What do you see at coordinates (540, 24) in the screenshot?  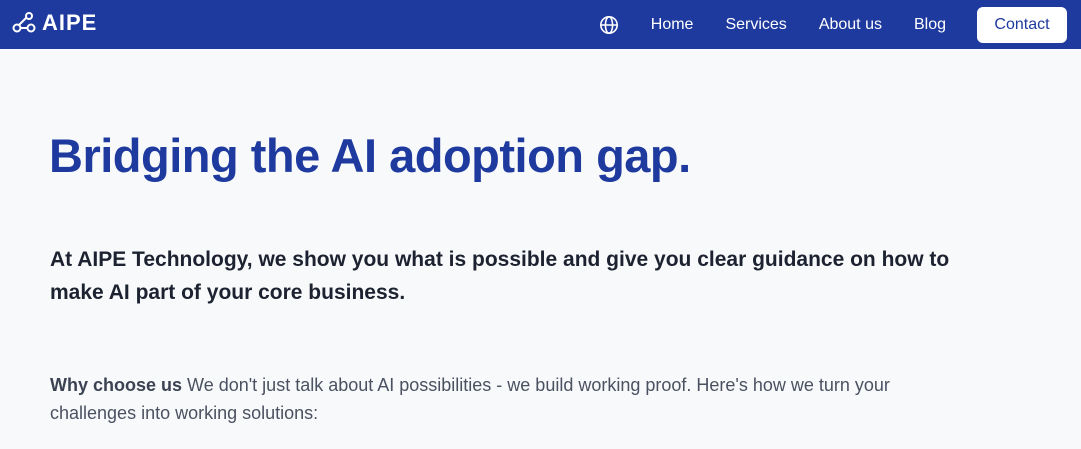 I see `top-navbar: AIPE Home Services About us Blog Contact` at bounding box center [540, 24].